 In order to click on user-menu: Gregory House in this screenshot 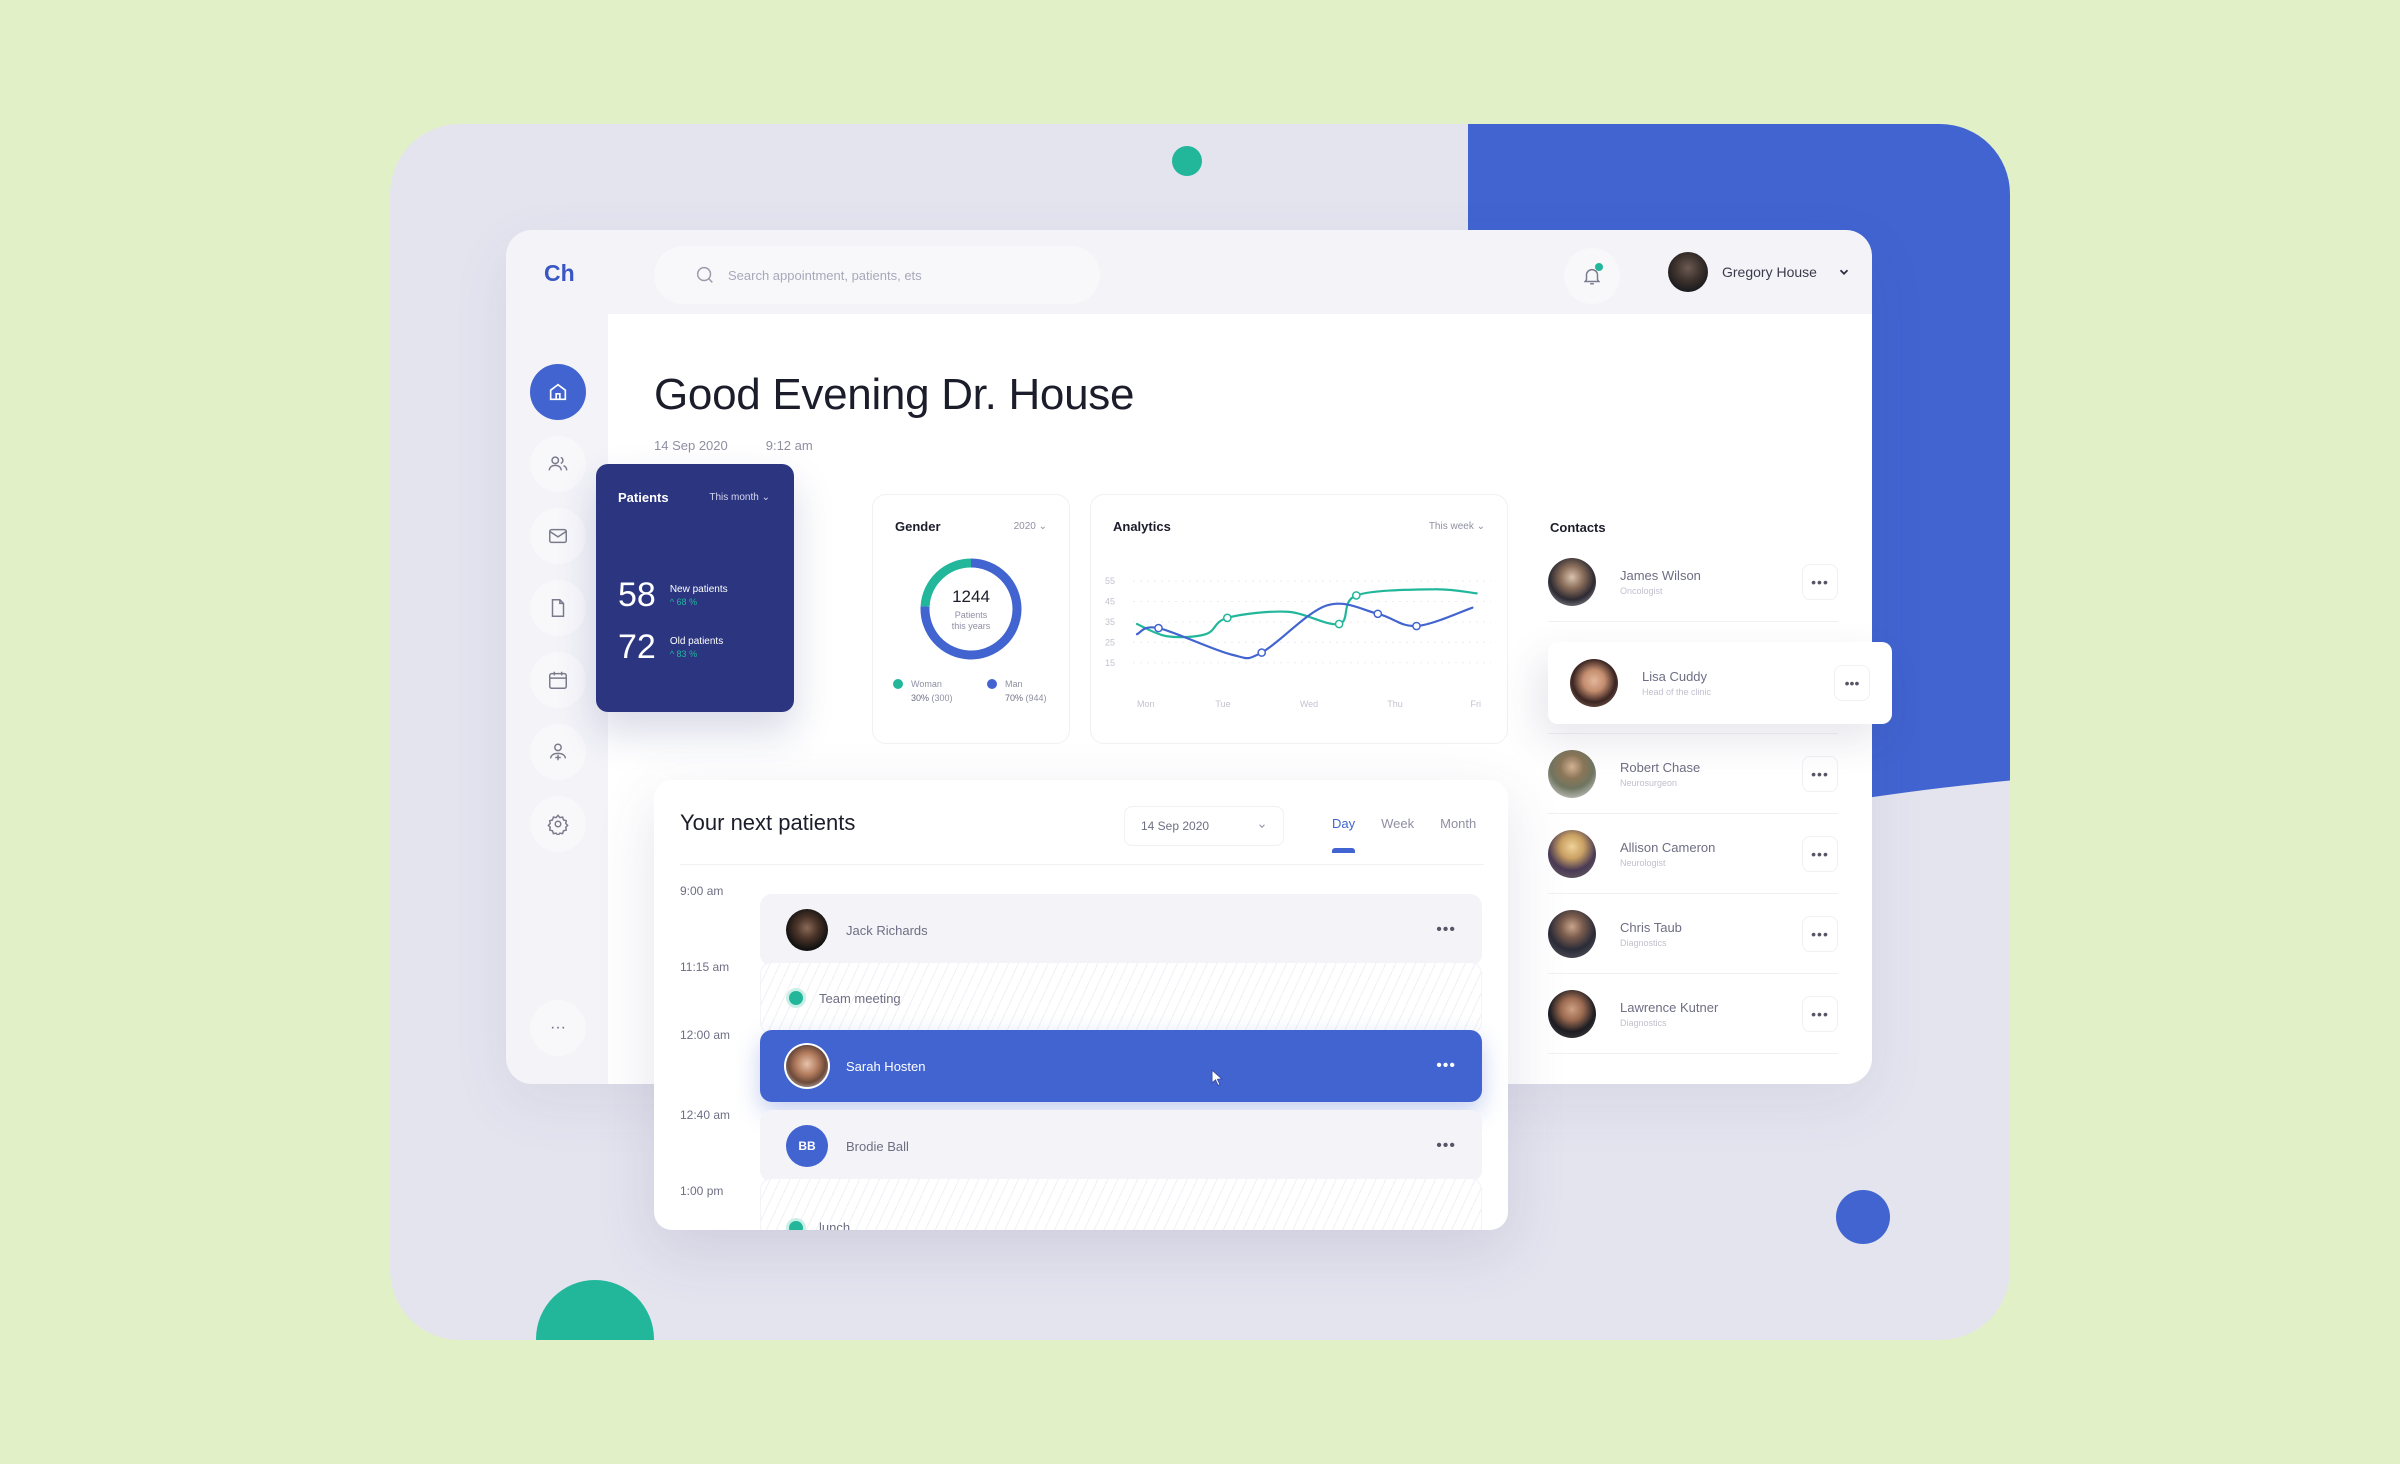, I will do `click(1759, 272)`.